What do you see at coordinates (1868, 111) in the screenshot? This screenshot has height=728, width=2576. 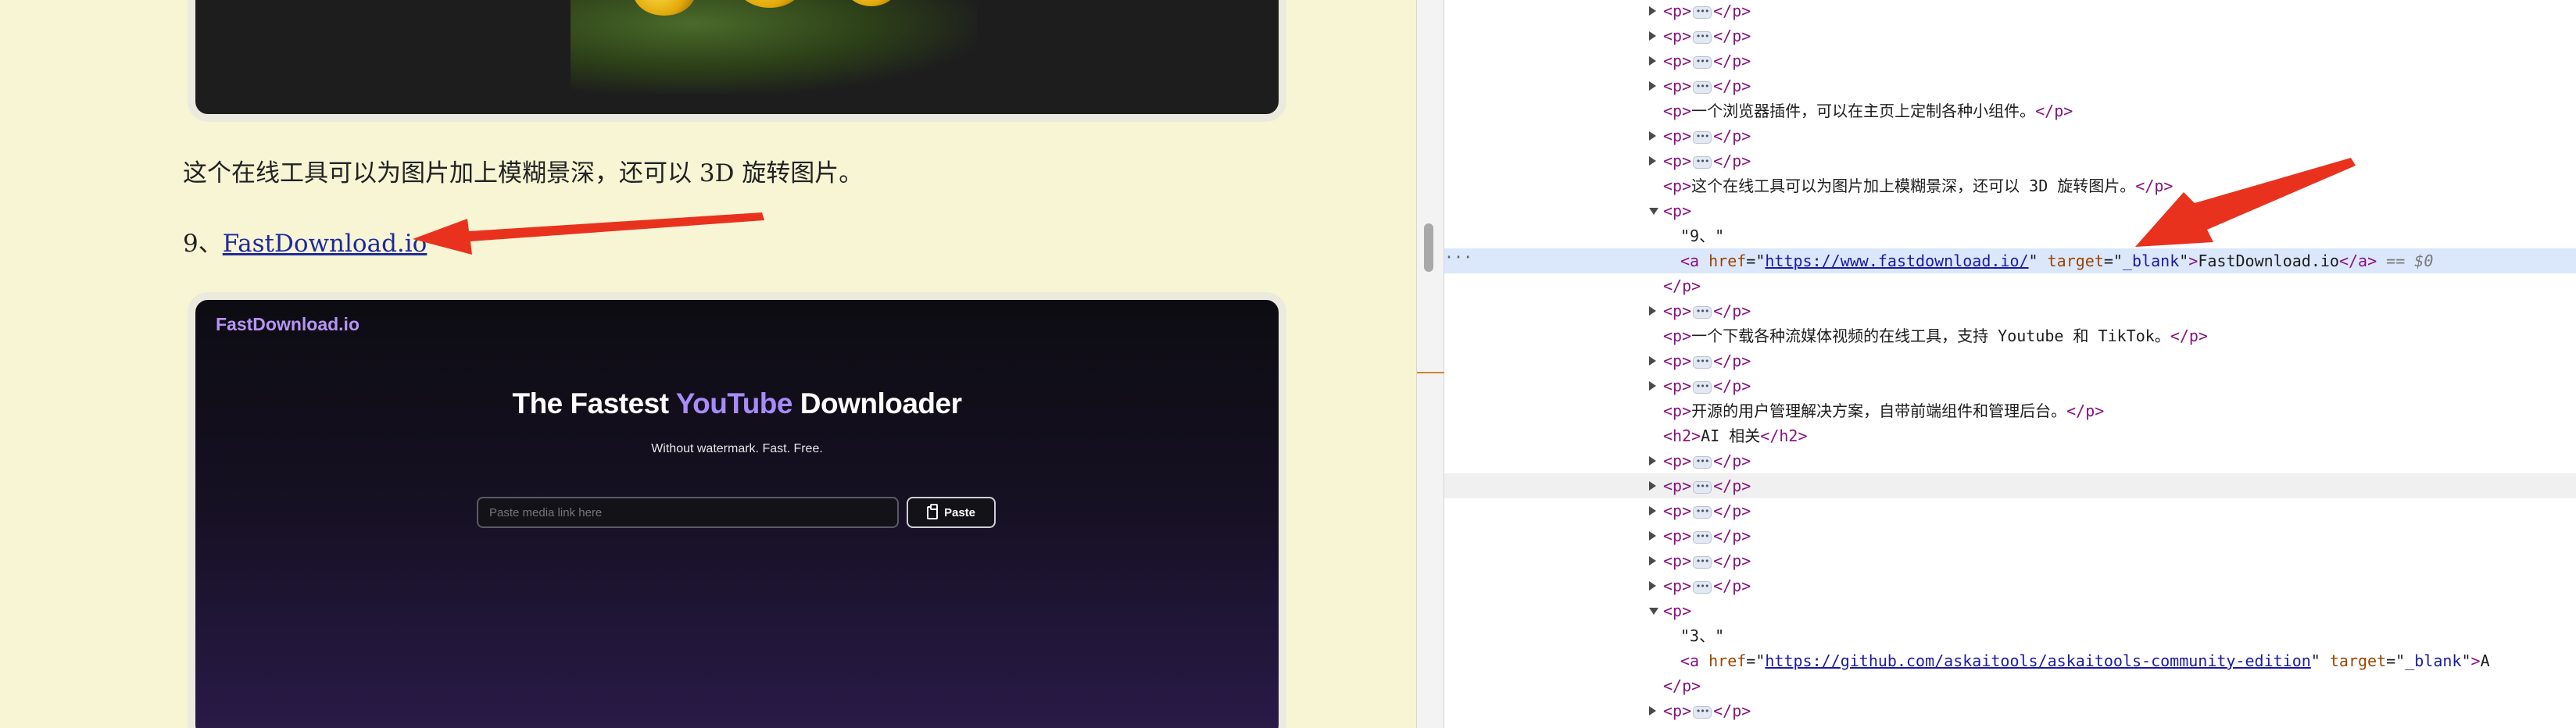 I see `node-markup: <p>一个浏览器插件，可以在主页上定制各种小组件。</p>` at bounding box center [1868, 111].